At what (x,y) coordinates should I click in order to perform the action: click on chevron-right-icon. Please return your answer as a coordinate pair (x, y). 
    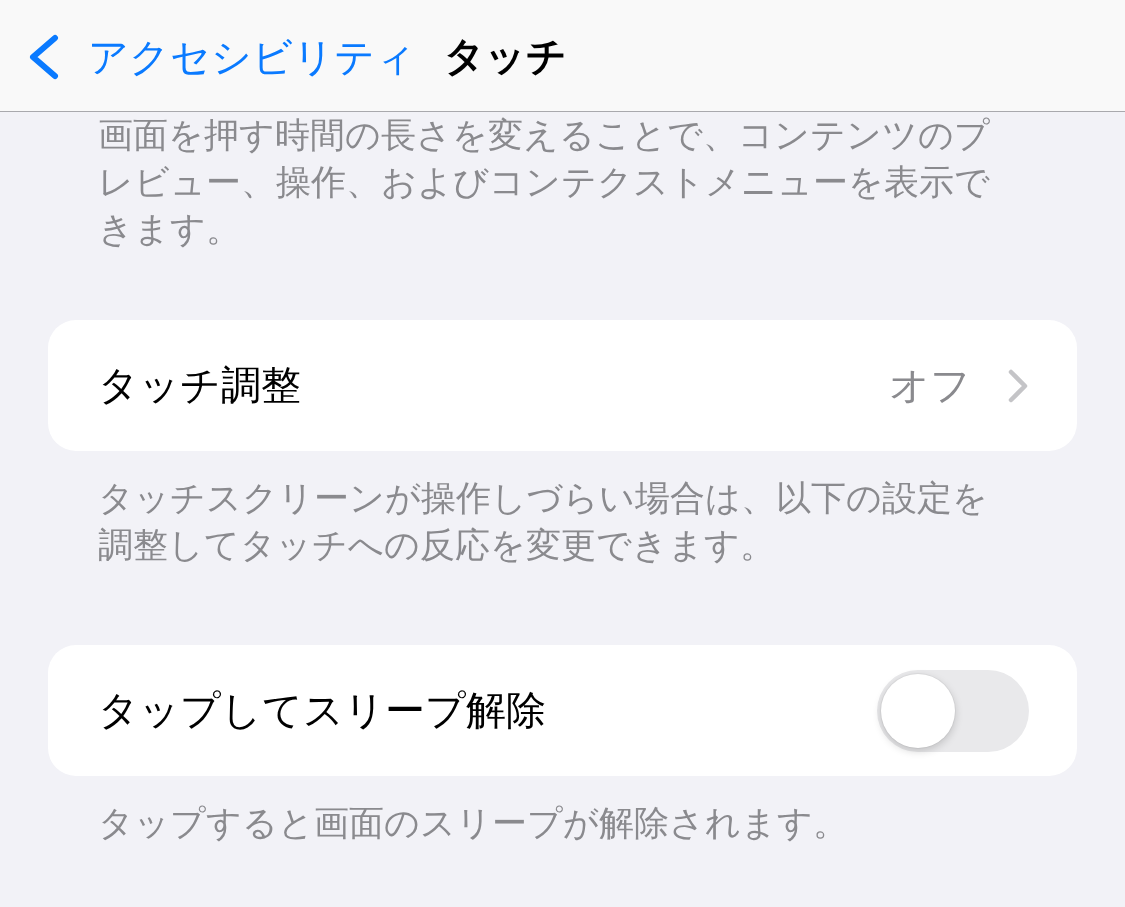
    Looking at the image, I should click on (1018, 385).